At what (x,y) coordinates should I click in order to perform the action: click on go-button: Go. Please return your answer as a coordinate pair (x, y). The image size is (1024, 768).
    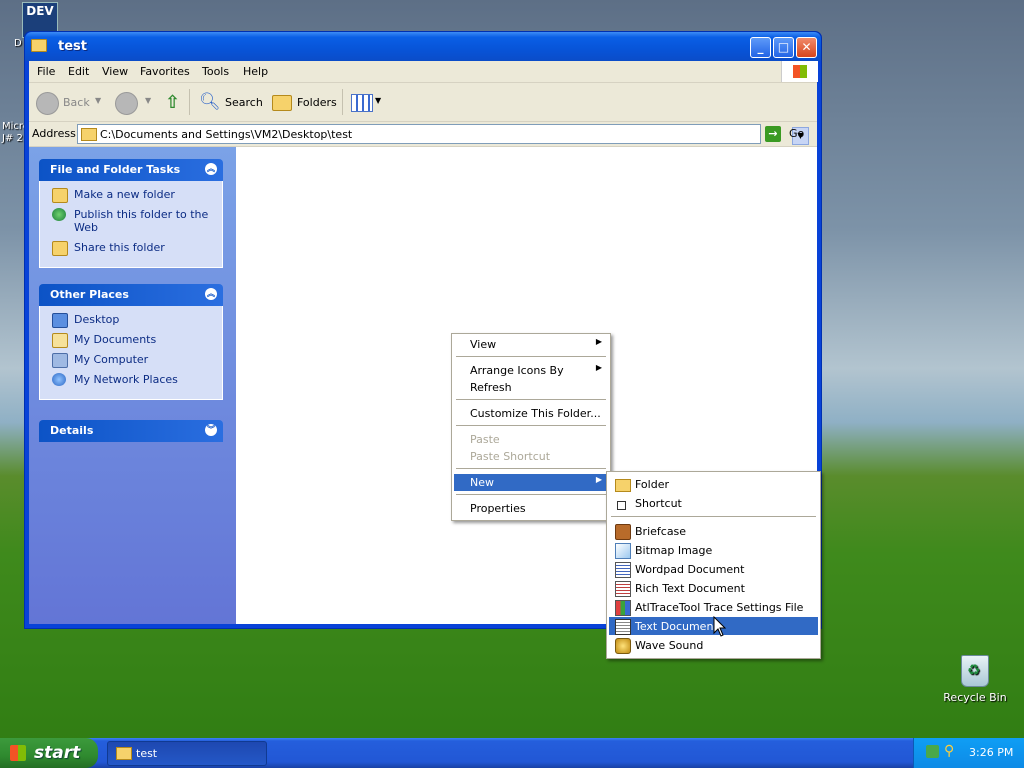
    Looking at the image, I should click on (796, 133).